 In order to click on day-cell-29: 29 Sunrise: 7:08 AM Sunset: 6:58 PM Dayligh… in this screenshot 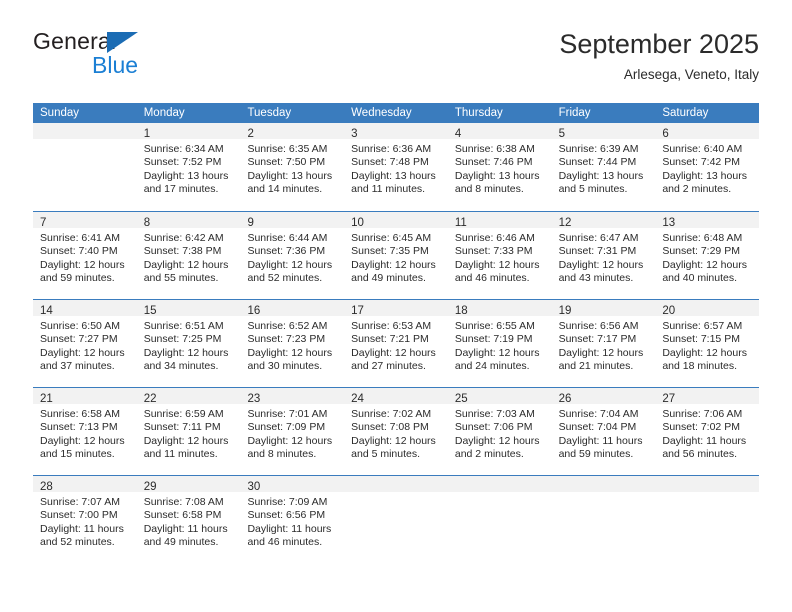, I will do `click(188, 519)`.